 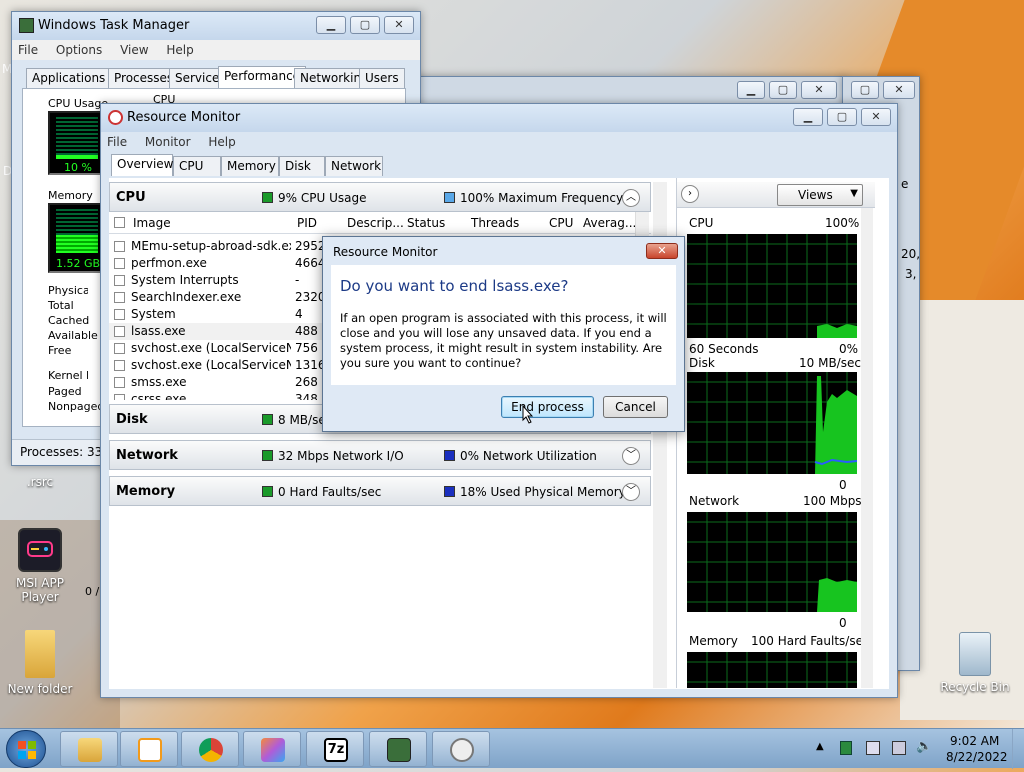 What do you see at coordinates (899, 748) in the screenshot?
I see `action-center-icon` at bounding box center [899, 748].